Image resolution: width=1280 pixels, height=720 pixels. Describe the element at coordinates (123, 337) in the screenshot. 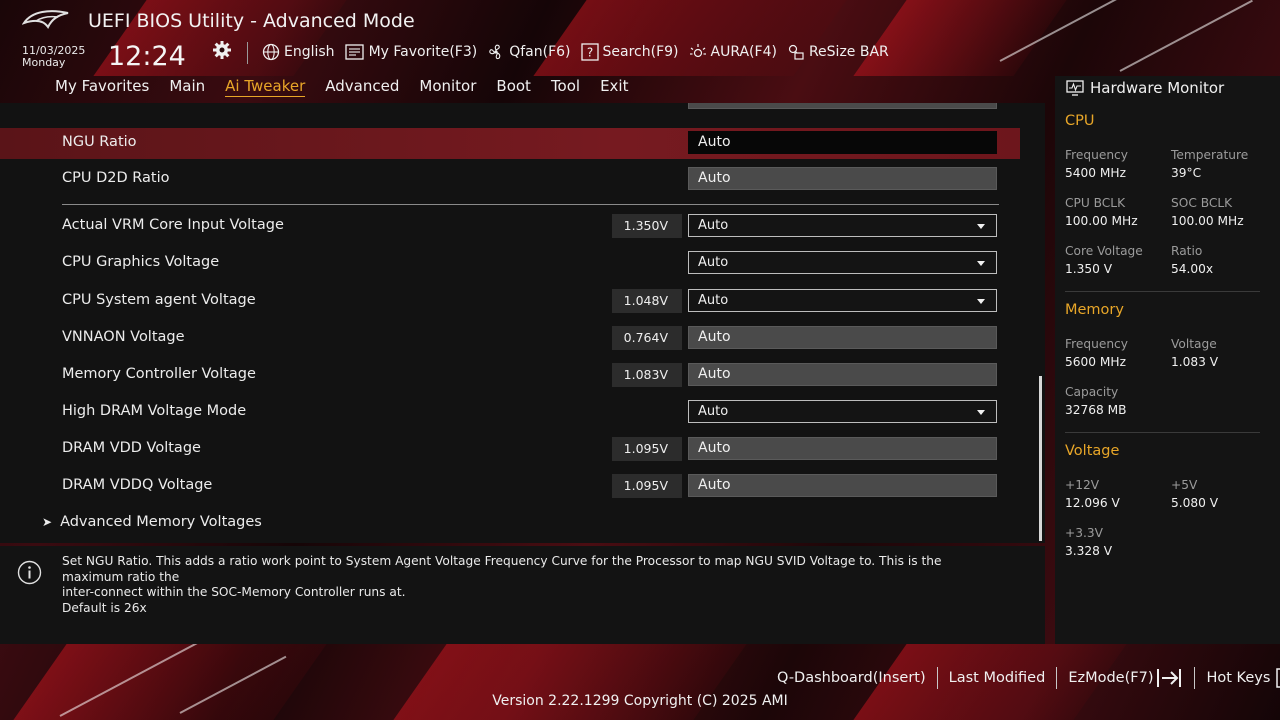

I see `setting-label: VNNAON Voltage` at that location.